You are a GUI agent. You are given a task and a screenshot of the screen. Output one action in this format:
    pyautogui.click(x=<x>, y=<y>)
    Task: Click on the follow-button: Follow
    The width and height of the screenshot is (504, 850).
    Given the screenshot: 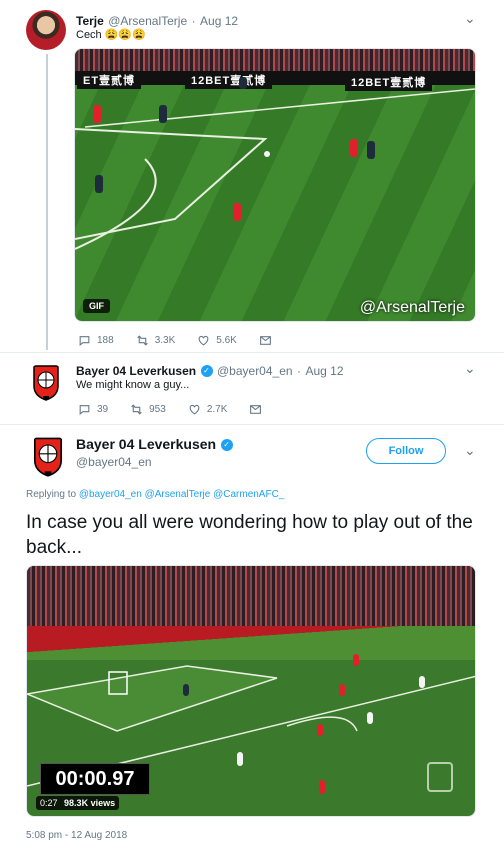 What is the action you would take?
    pyautogui.click(x=406, y=451)
    